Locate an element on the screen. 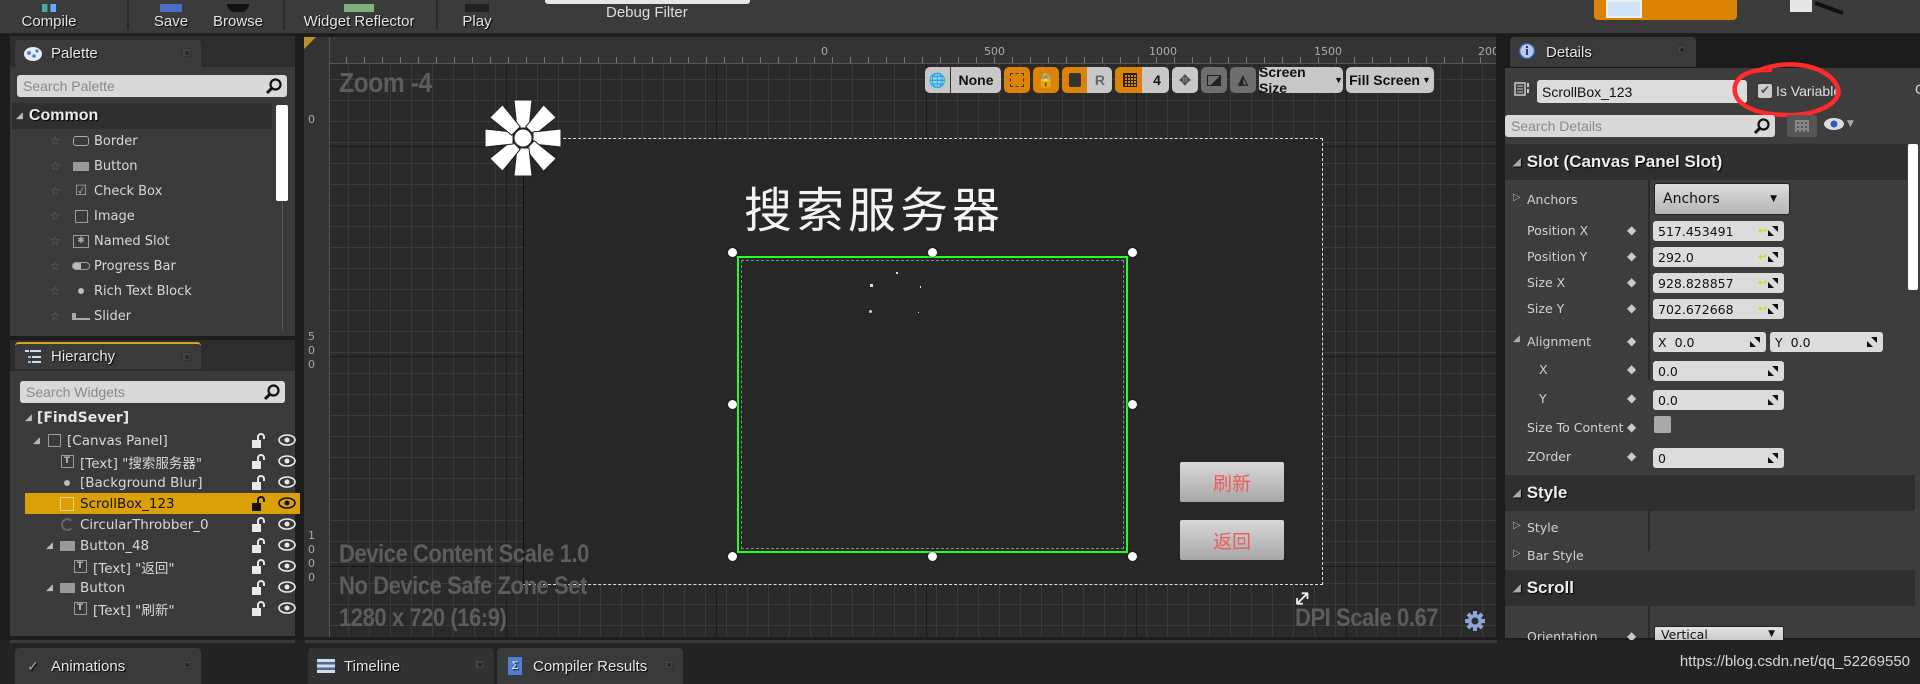 The image size is (1920, 684). anchor-icon is located at coordinates (523, 138).